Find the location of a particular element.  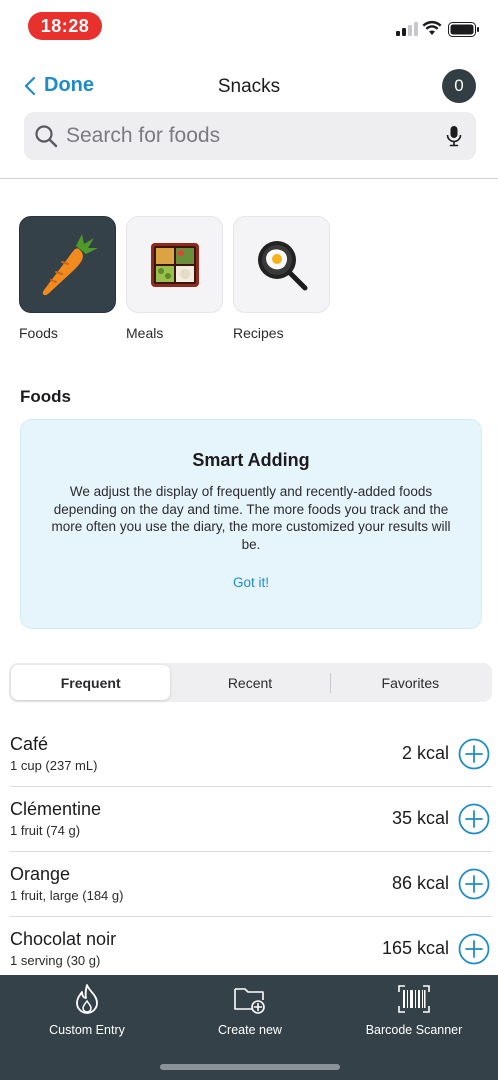

food-serving: 1 fruit, large (184 g) is located at coordinates (67, 895).